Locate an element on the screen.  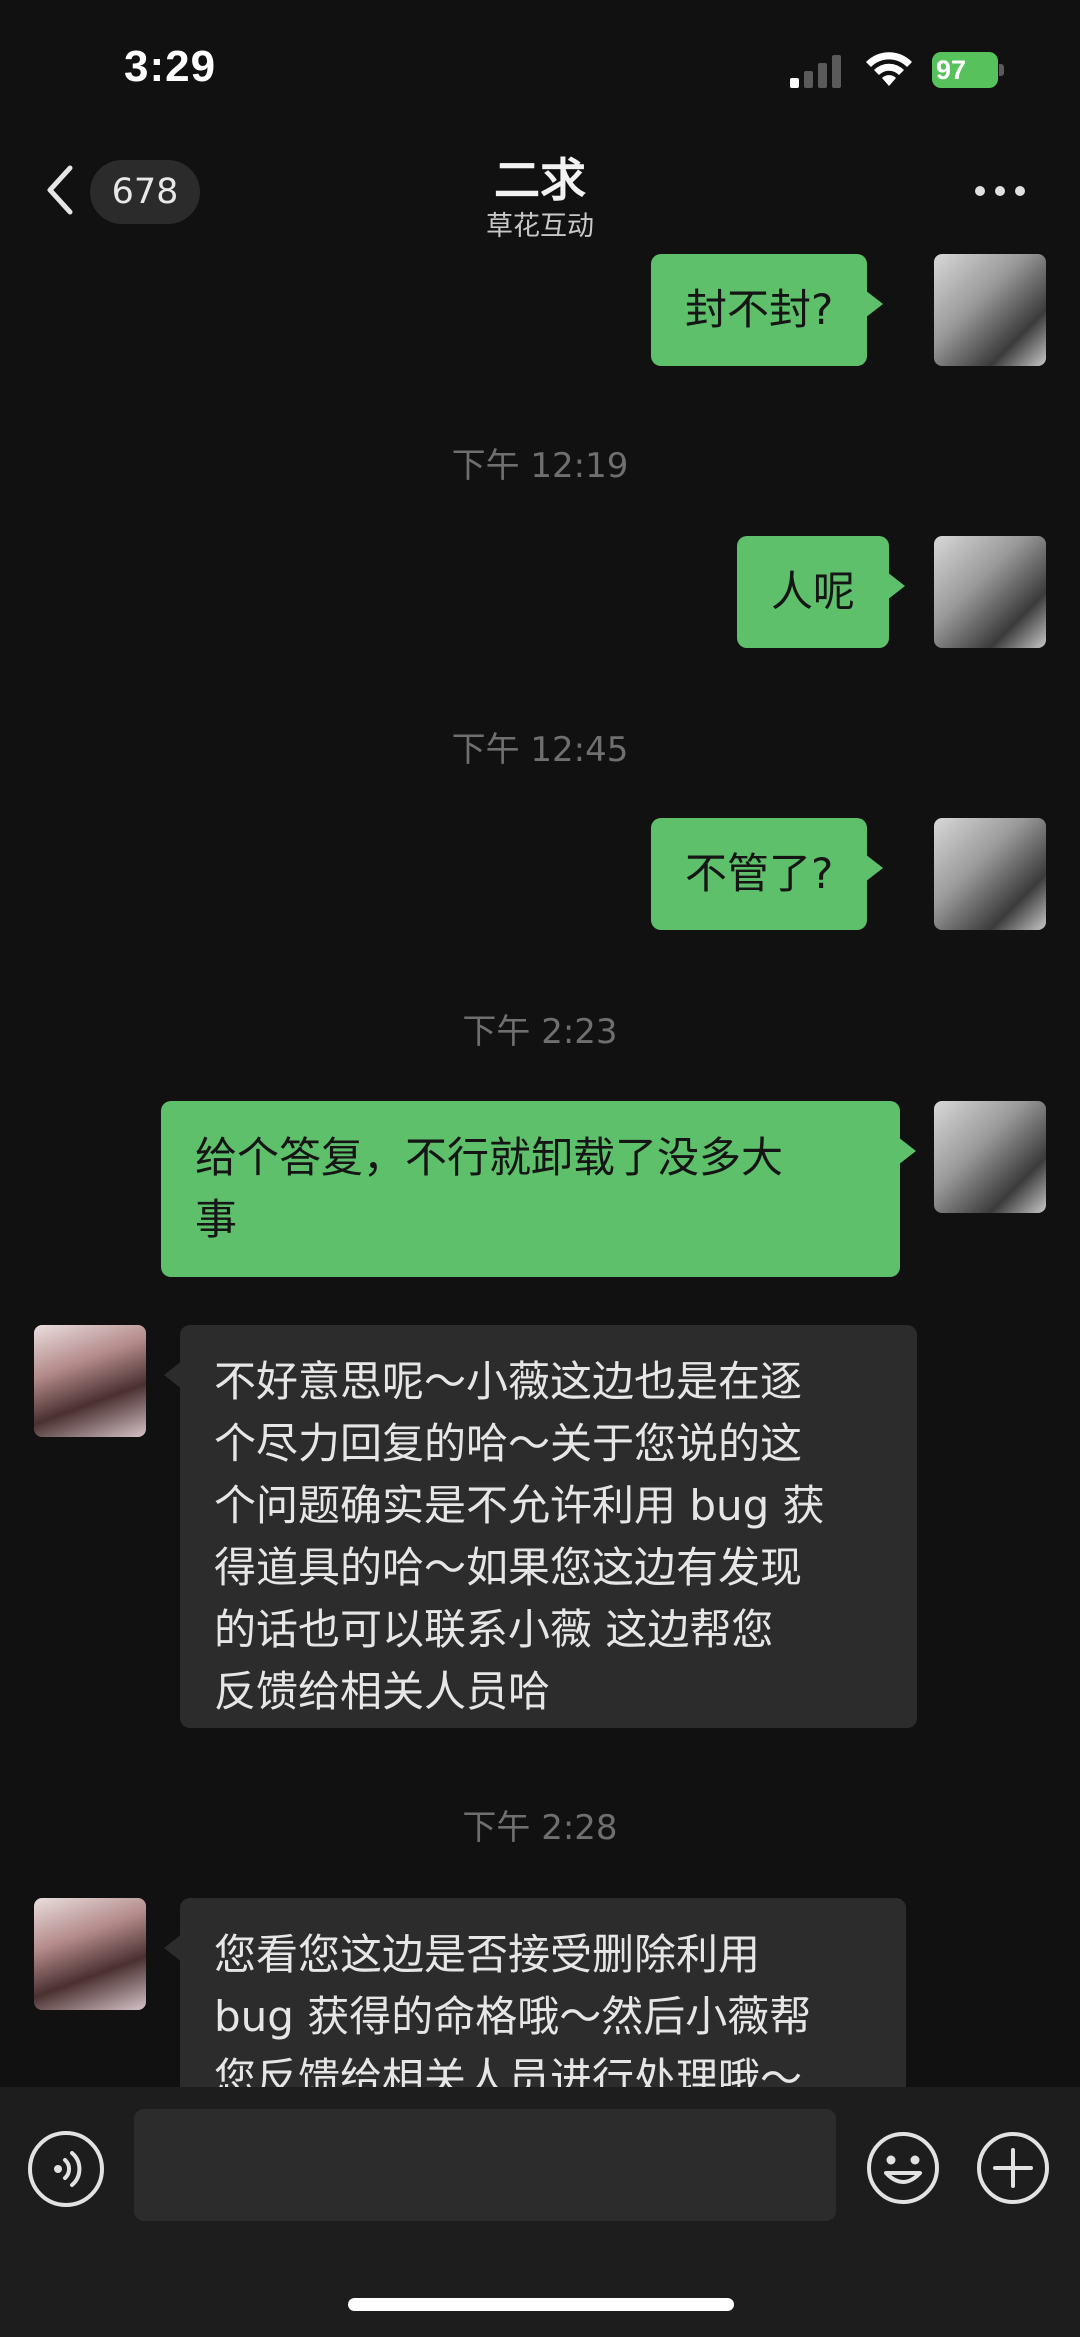
message-timestamp: 下午 12:19 is located at coordinates (540, 466).